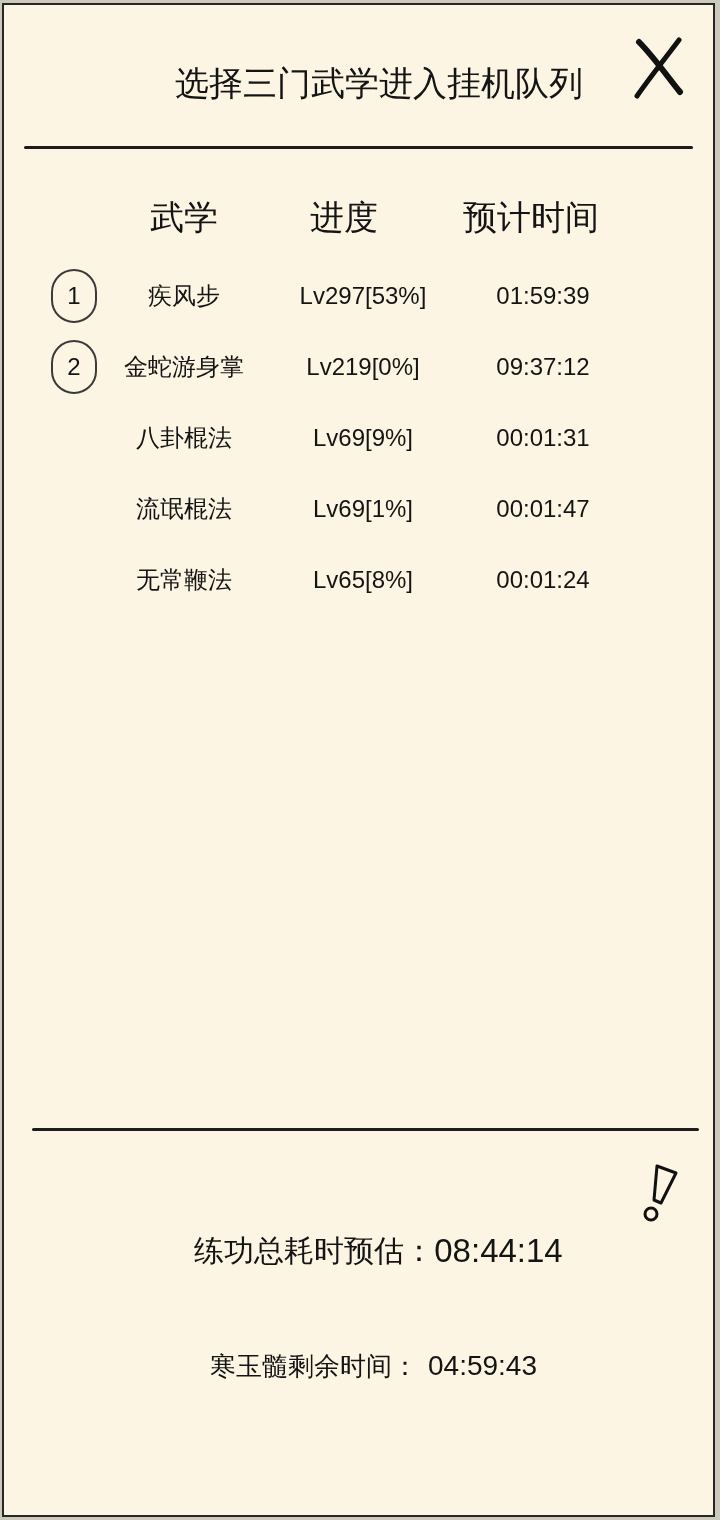 The width and height of the screenshot is (720, 1520). I want to click on queue-position: 2, so click(74, 366).